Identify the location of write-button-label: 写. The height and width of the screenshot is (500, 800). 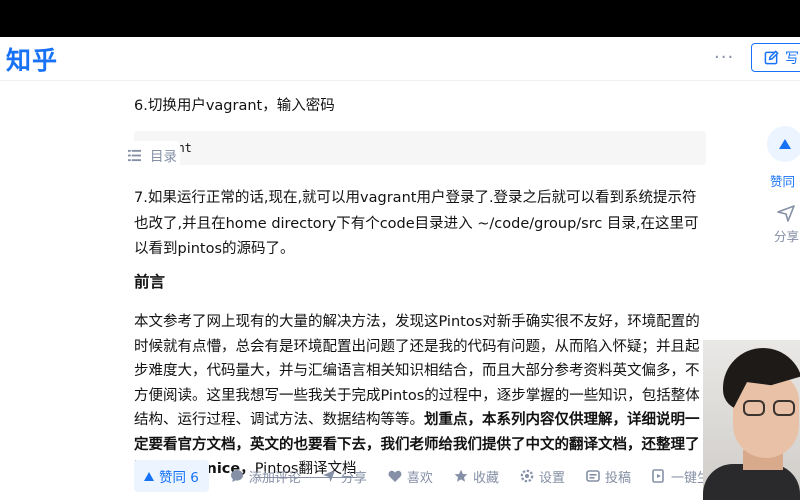
(792, 58).